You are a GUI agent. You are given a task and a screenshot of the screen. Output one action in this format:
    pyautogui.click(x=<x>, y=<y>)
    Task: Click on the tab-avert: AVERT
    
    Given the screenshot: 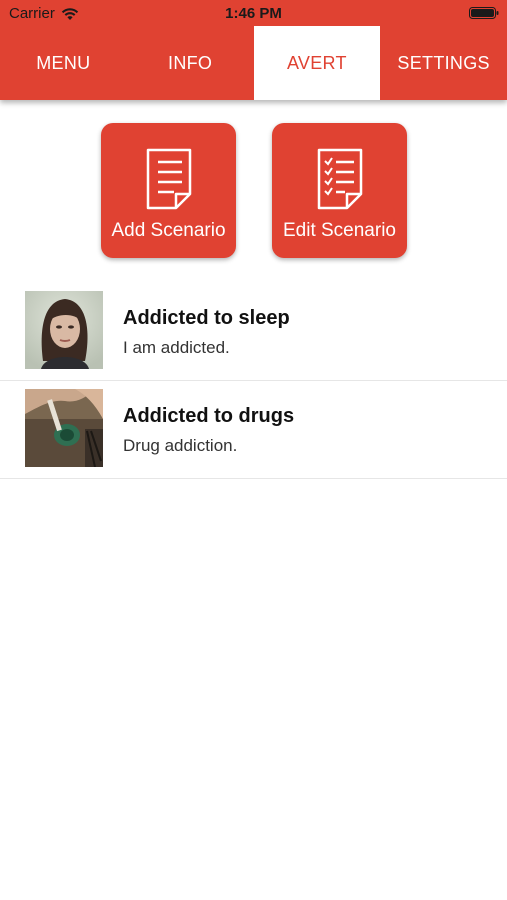 What is the action you would take?
    pyautogui.click(x=317, y=63)
    